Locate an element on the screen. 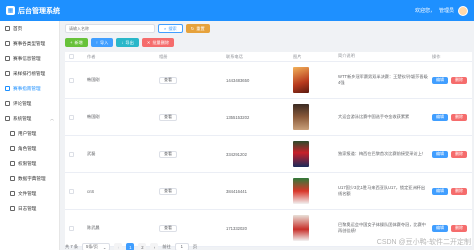 The image size is (474, 250). add-button: + 新增 is located at coordinates (76, 42).